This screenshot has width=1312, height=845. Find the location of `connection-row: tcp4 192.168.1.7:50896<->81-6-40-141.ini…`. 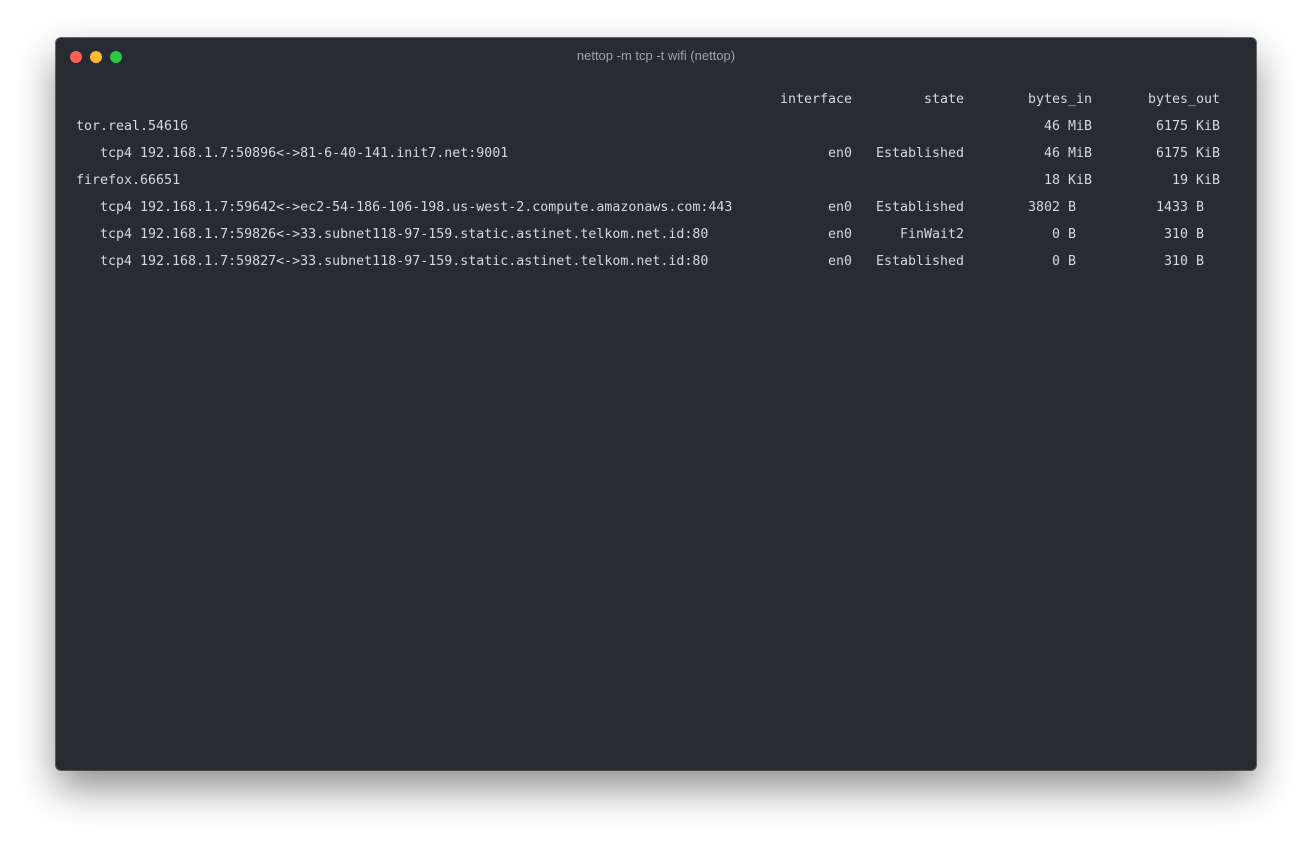

connection-row: tcp4 192.168.1.7:50896<->81-6-40-141.ini… is located at coordinates (656, 154).